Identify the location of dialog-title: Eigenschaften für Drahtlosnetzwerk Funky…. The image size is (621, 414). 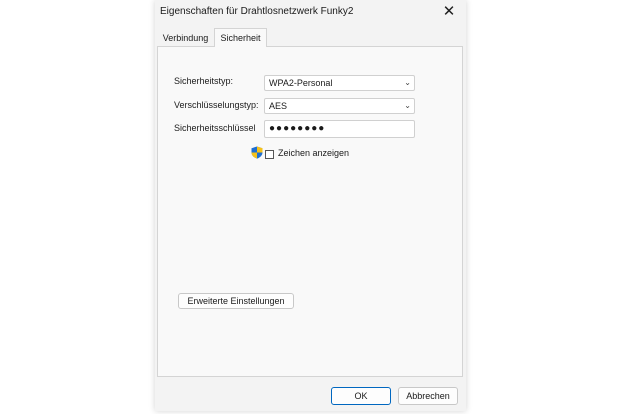
(257, 11).